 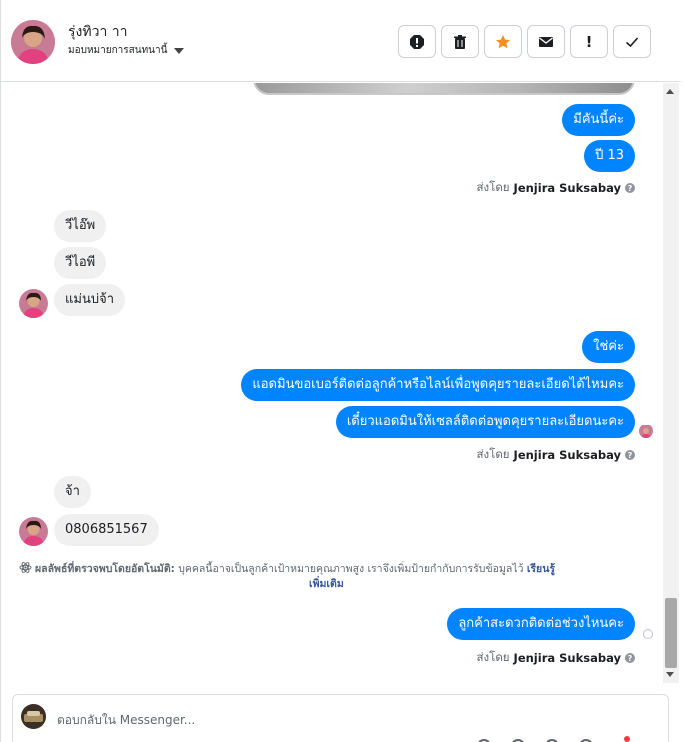 What do you see at coordinates (118, 50) in the screenshot?
I see `assign-label: มอบหมายการสนทนานี้` at bounding box center [118, 50].